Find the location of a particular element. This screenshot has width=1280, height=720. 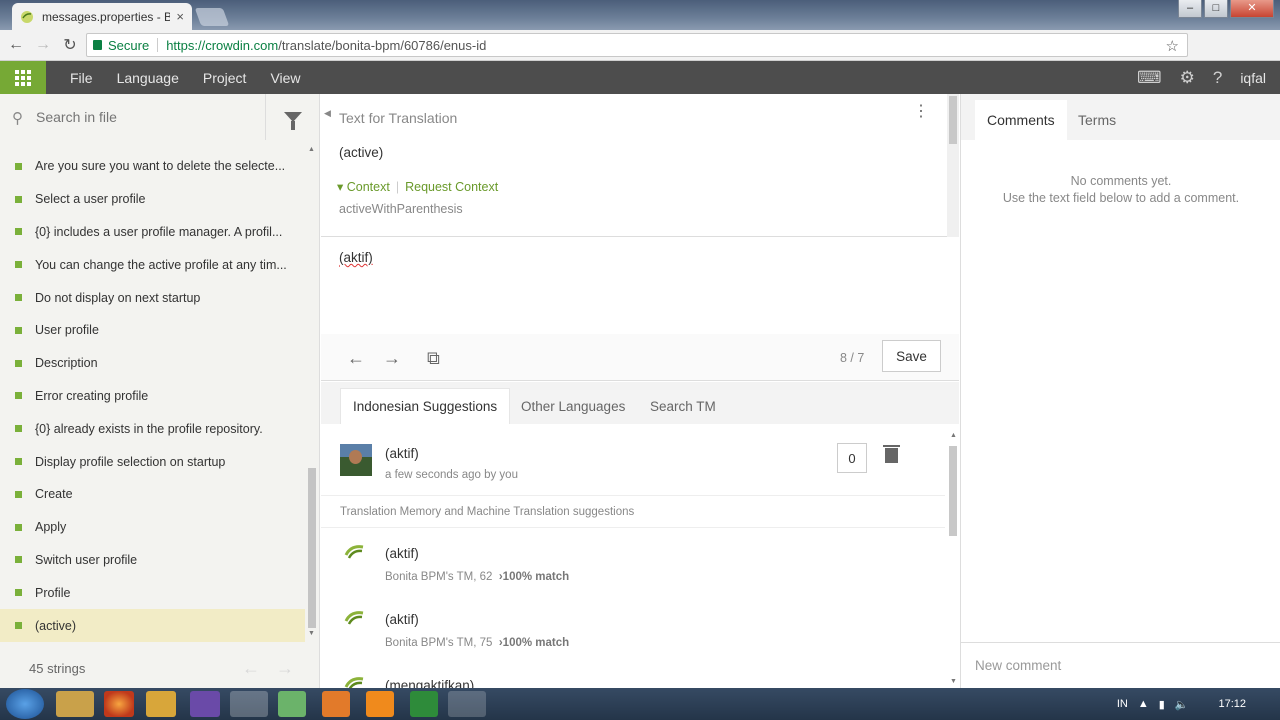

browser-tab: messages.properties - Bonita × is located at coordinates (102, 16).